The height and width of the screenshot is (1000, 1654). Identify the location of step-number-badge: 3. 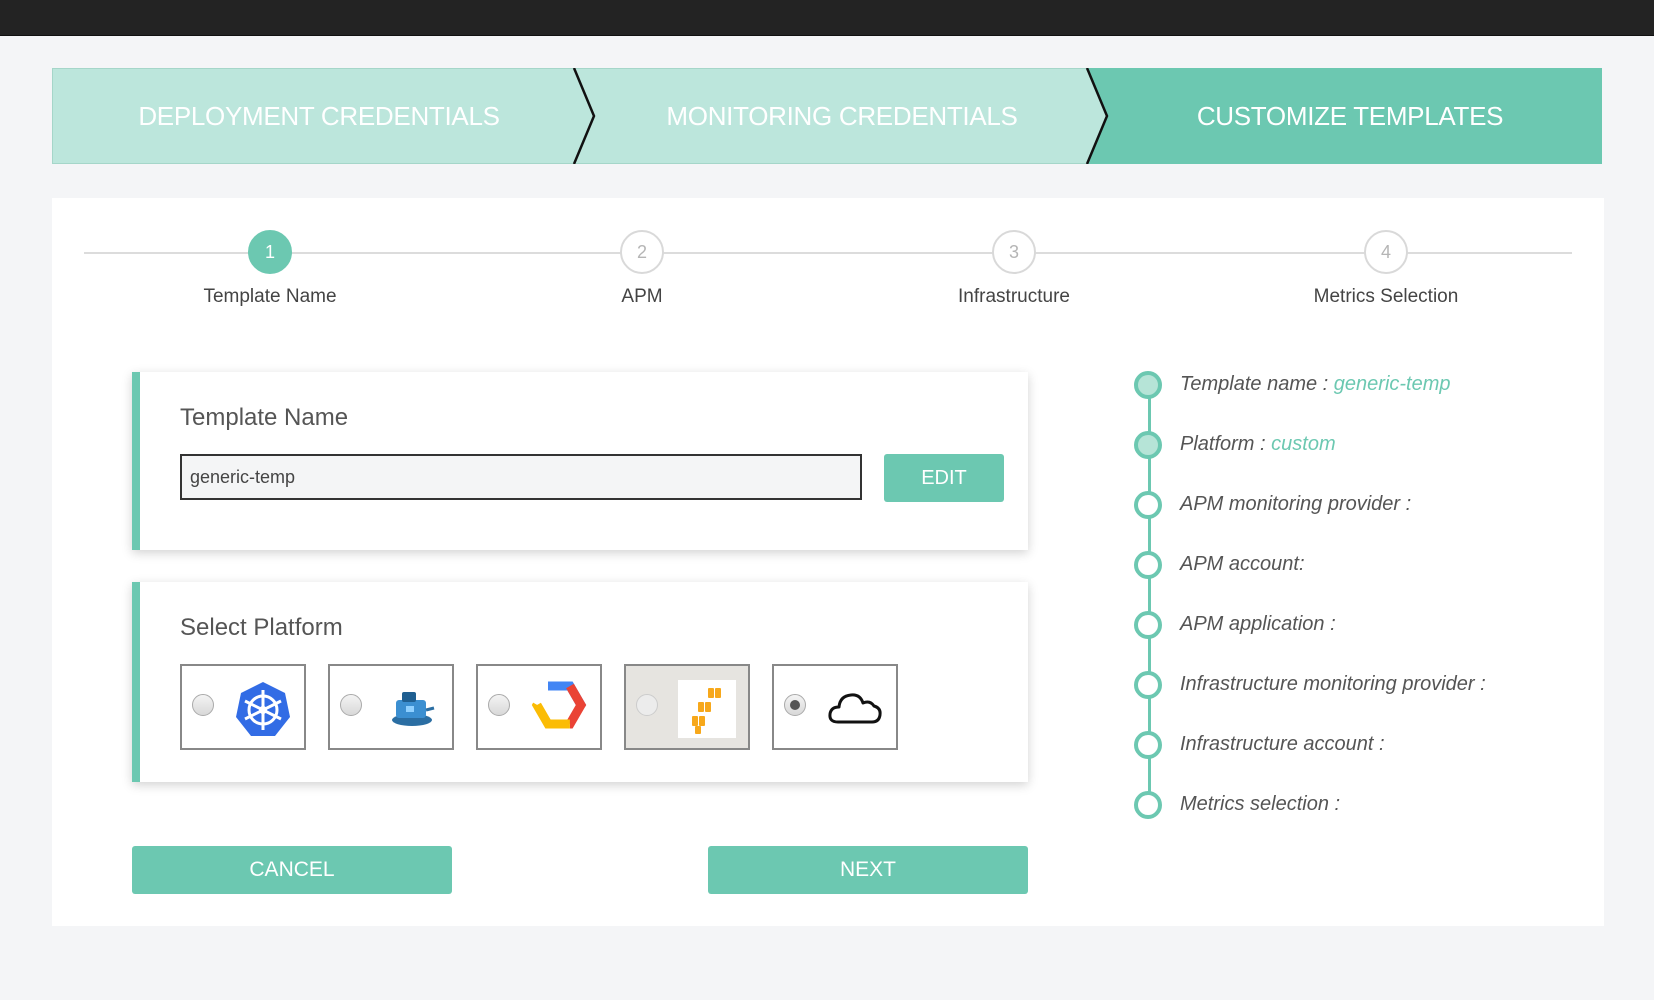
(1014, 252).